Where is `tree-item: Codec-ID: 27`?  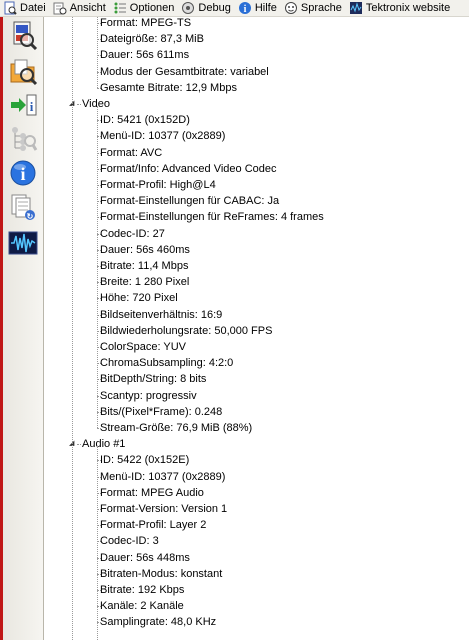
tree-item: Codec-ID: 27 is located at coordinates (132, 234).